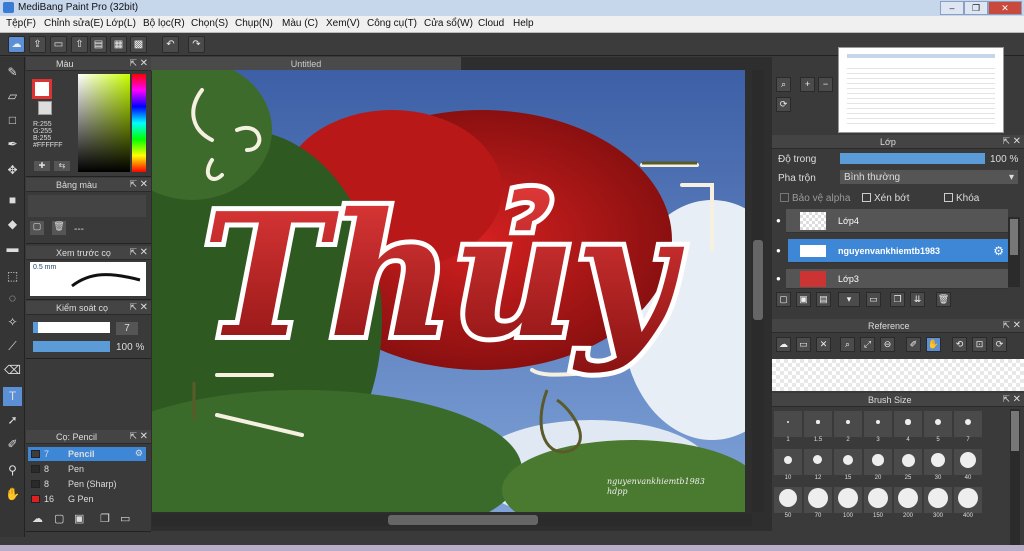 Image resolution: width=1024 pixels, height=551 pixels. Describe the element at coordinates (12, 346) in the screenshot. I see `select-pen-icon: ⟋` at that location.